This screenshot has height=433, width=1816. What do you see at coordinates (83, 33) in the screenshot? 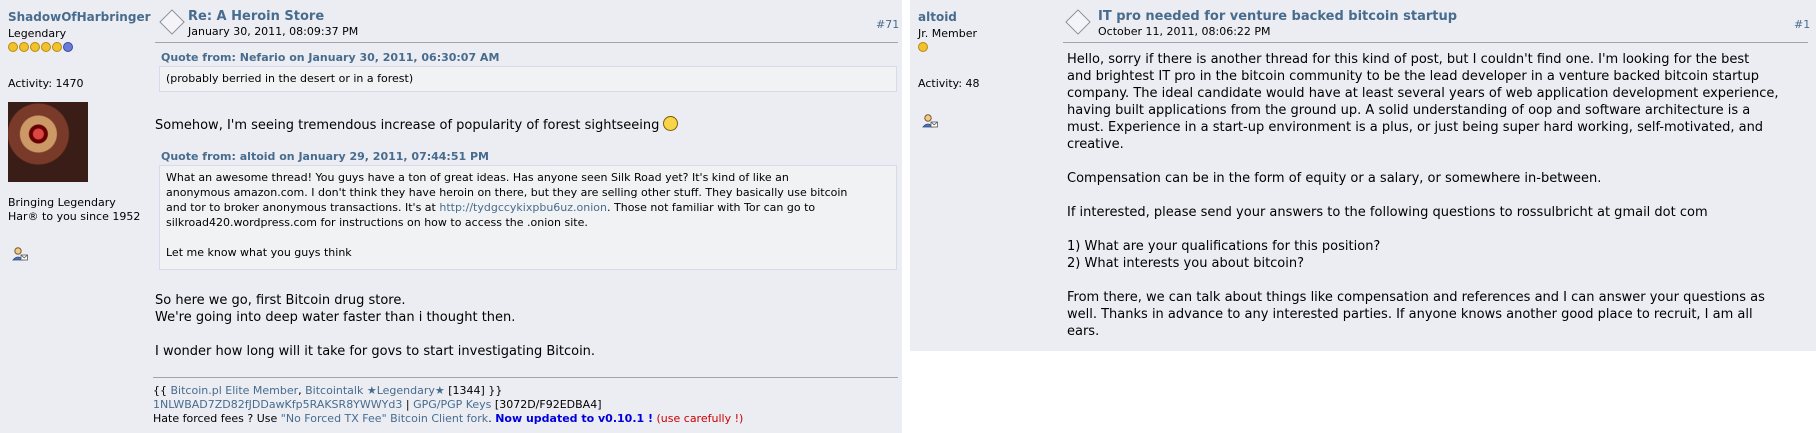
I see `poster-info: ShadowOfHarbringer Legendary` at bounding box center [83, 33].